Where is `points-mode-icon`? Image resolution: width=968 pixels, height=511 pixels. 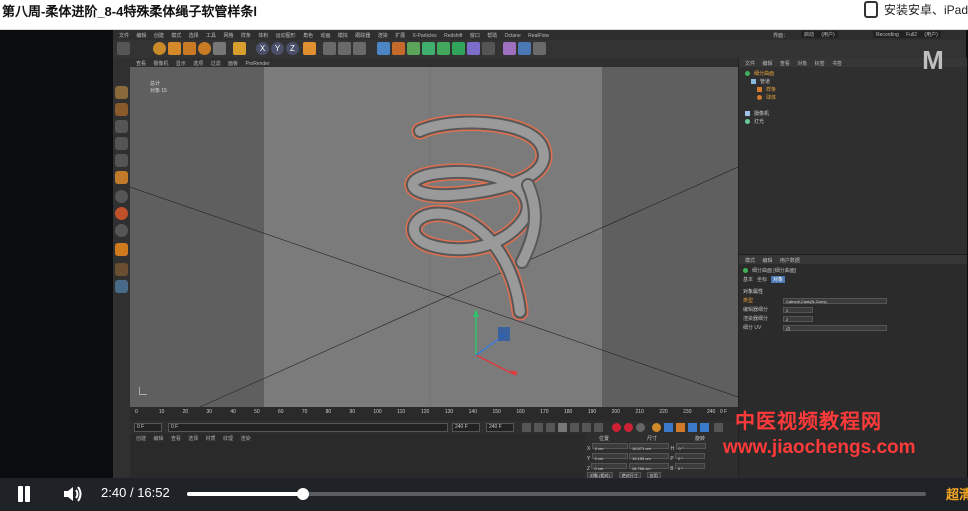
points-mode-icon is located at coordinates (121, 143).